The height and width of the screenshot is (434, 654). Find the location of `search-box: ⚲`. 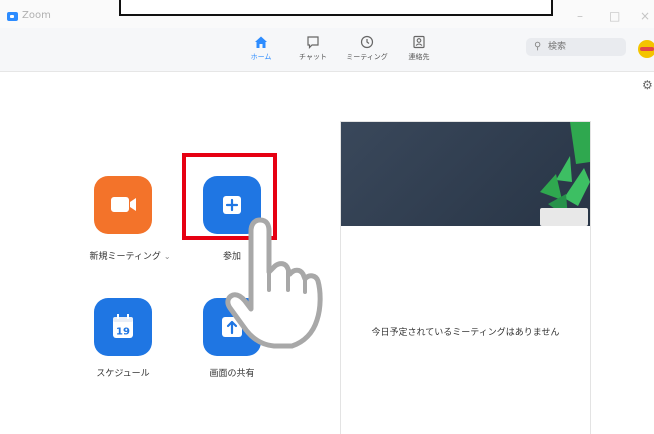

search-box: ⚲ is located at coordinates (576, 47).